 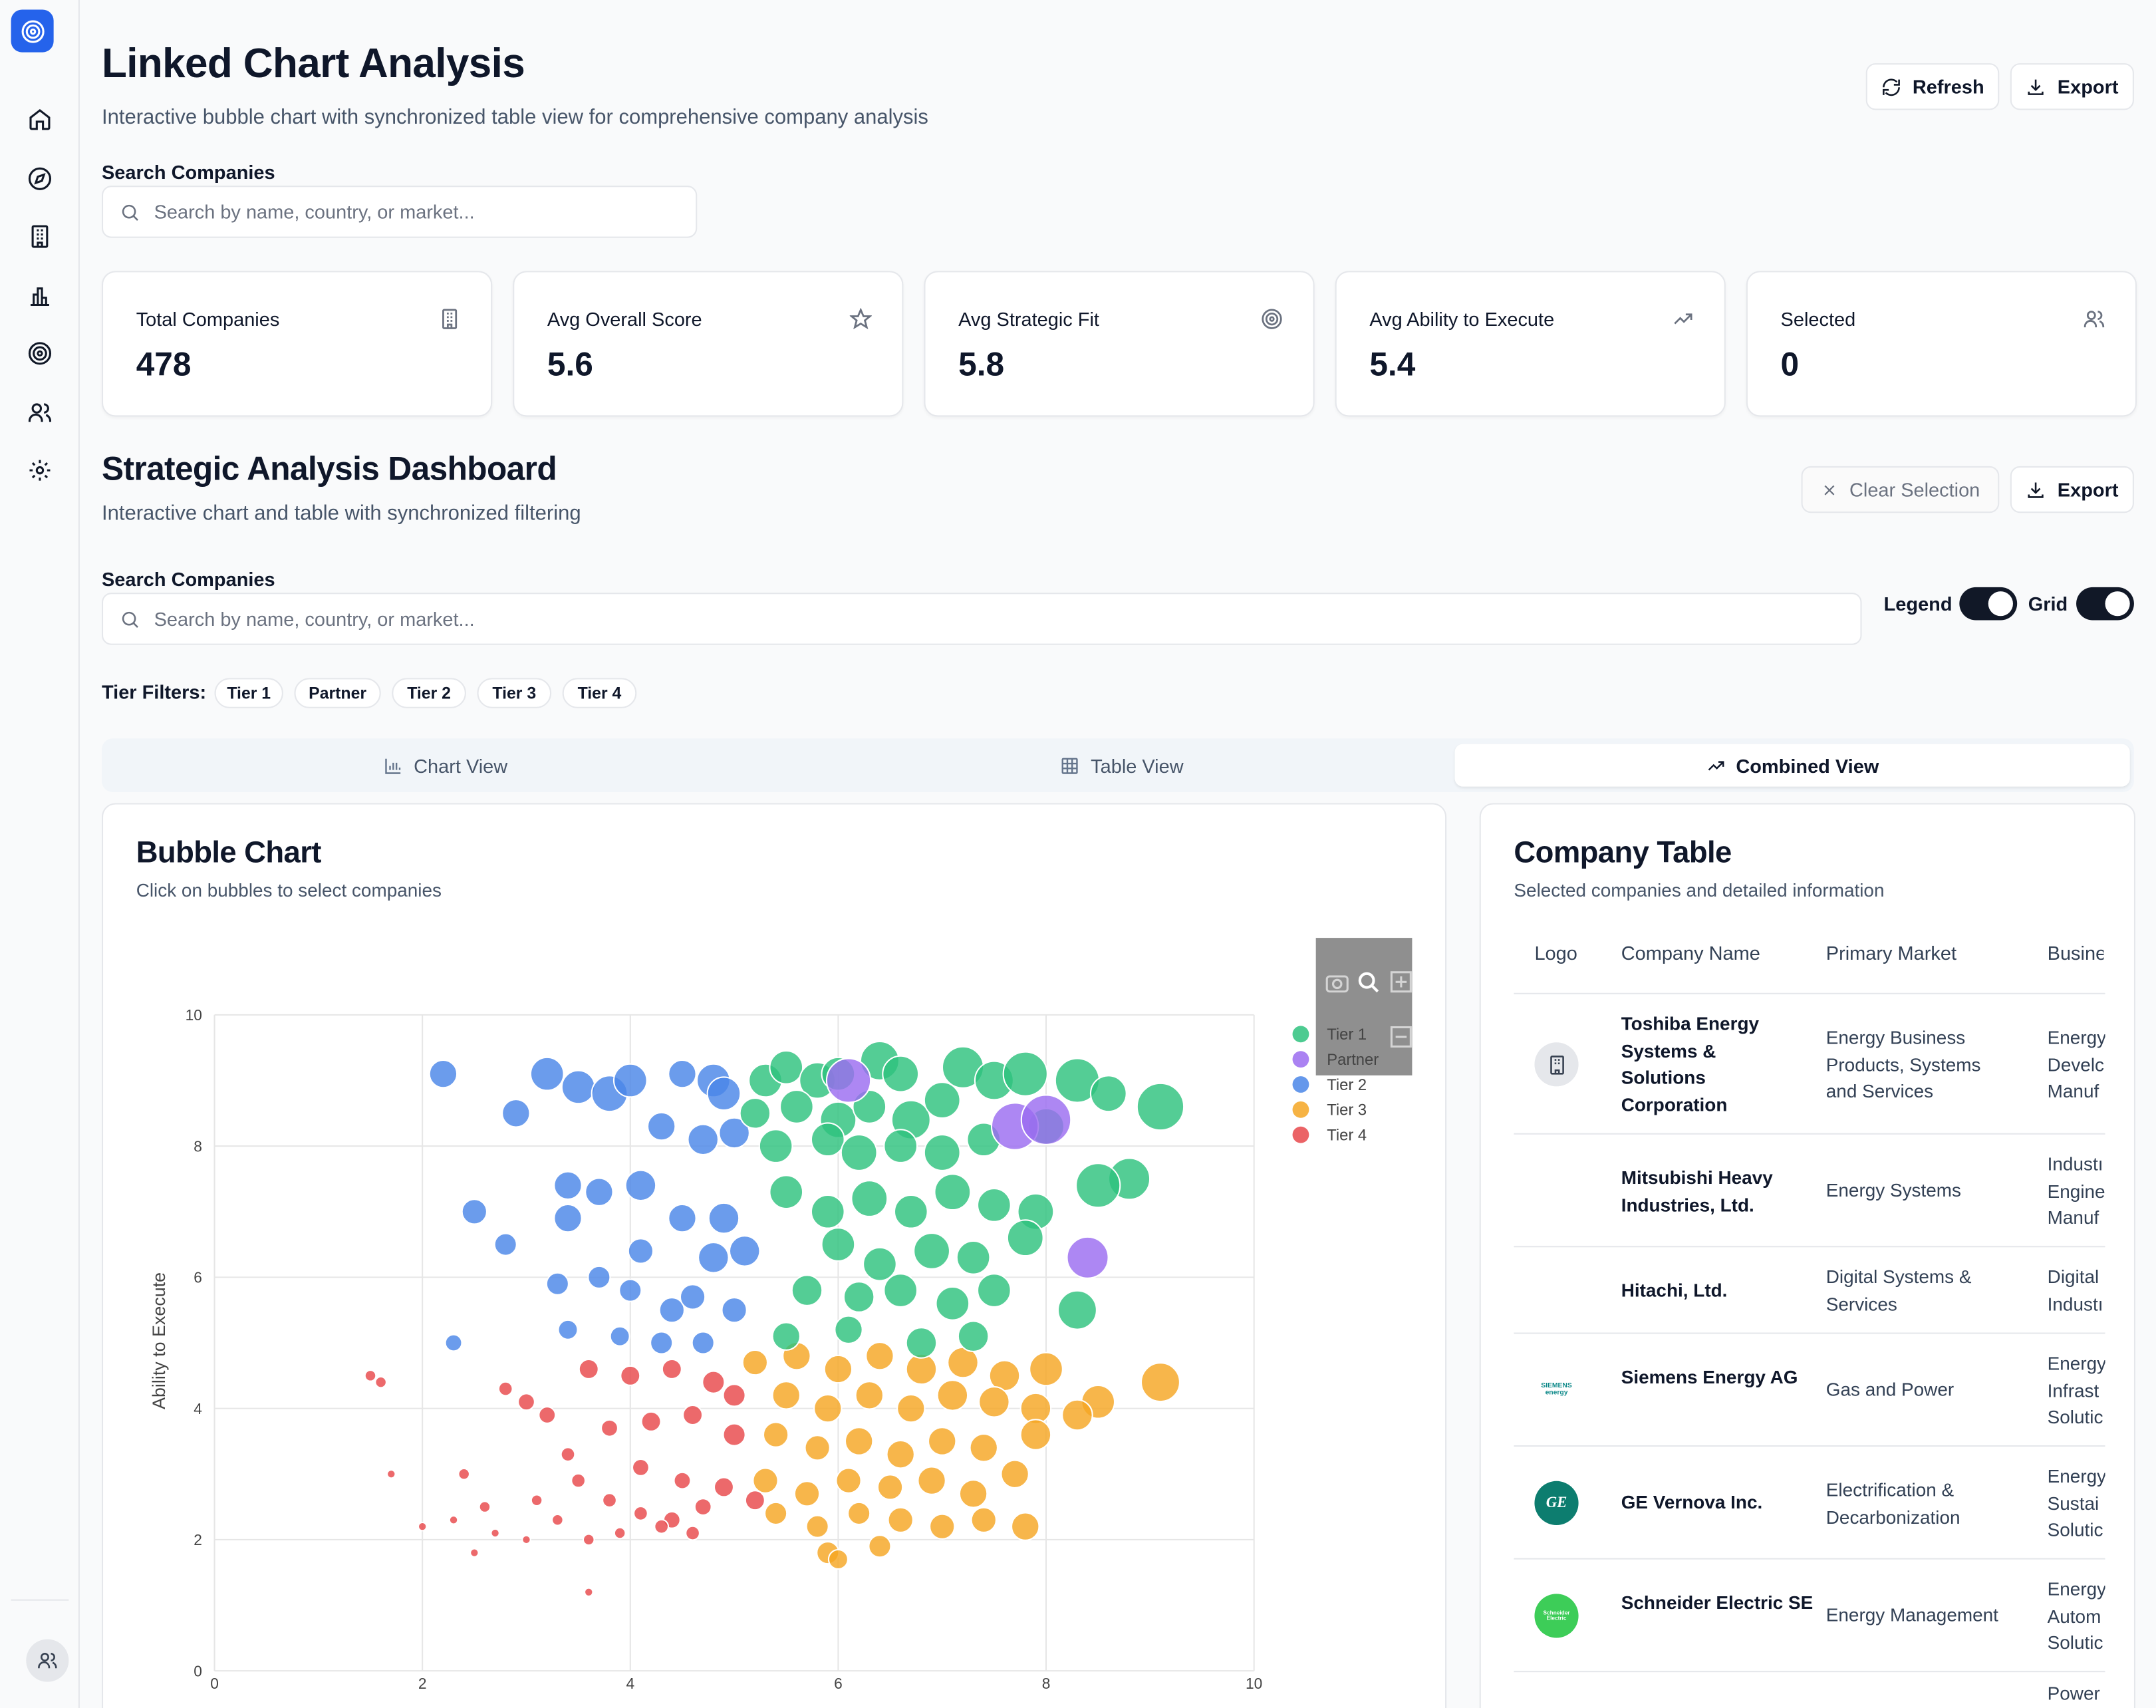 I want to click on bubble-partner, so click(x=1046, y=1119).